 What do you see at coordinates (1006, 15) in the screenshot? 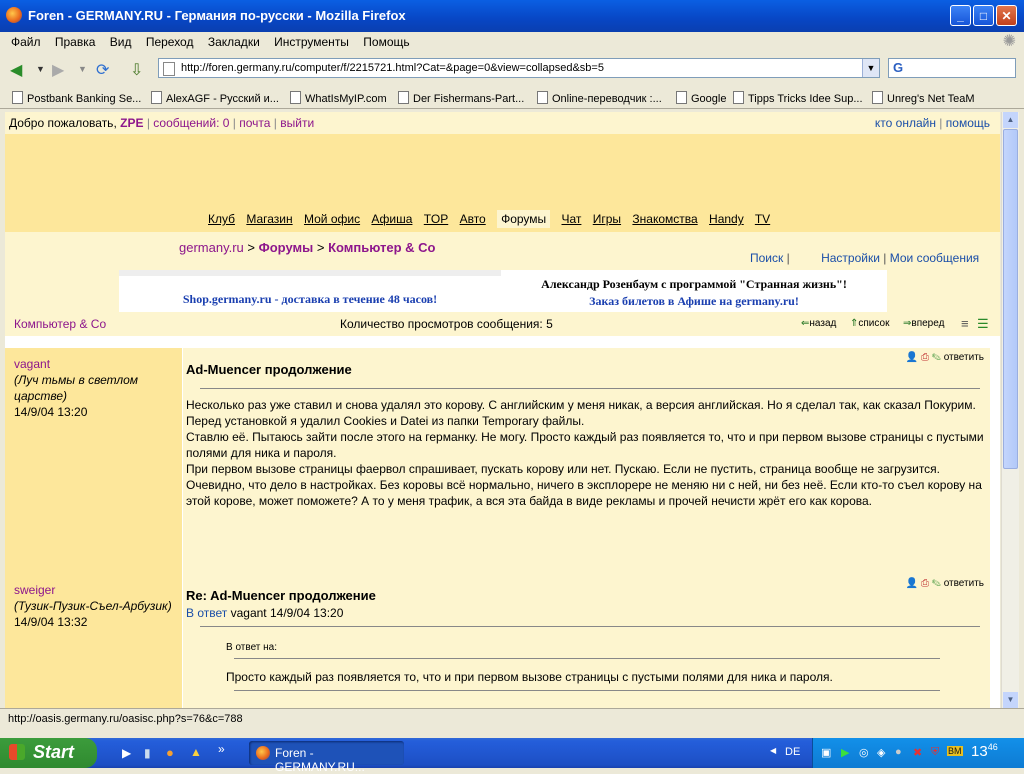
I see `close-button: ✕` at bounding box center [1006, 15].